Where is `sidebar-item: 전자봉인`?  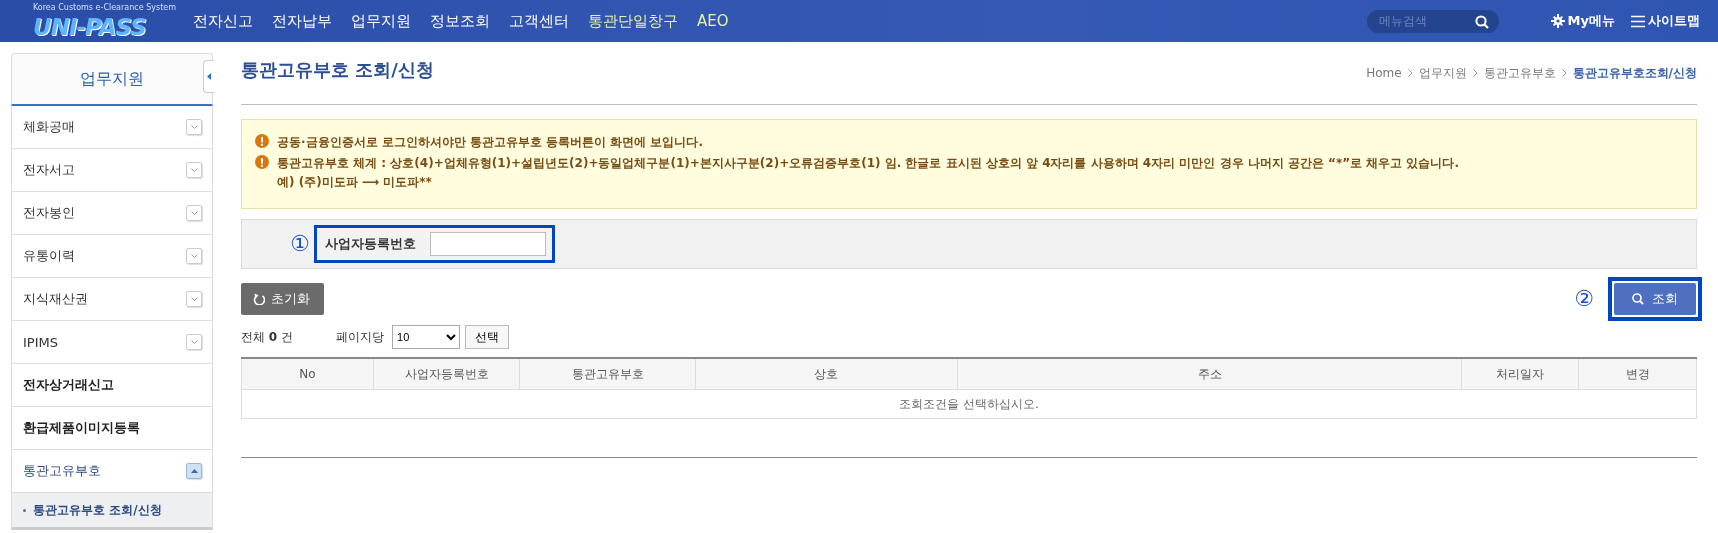 sidebar-item: 전자봉인 is located at coordinates (112, 213).